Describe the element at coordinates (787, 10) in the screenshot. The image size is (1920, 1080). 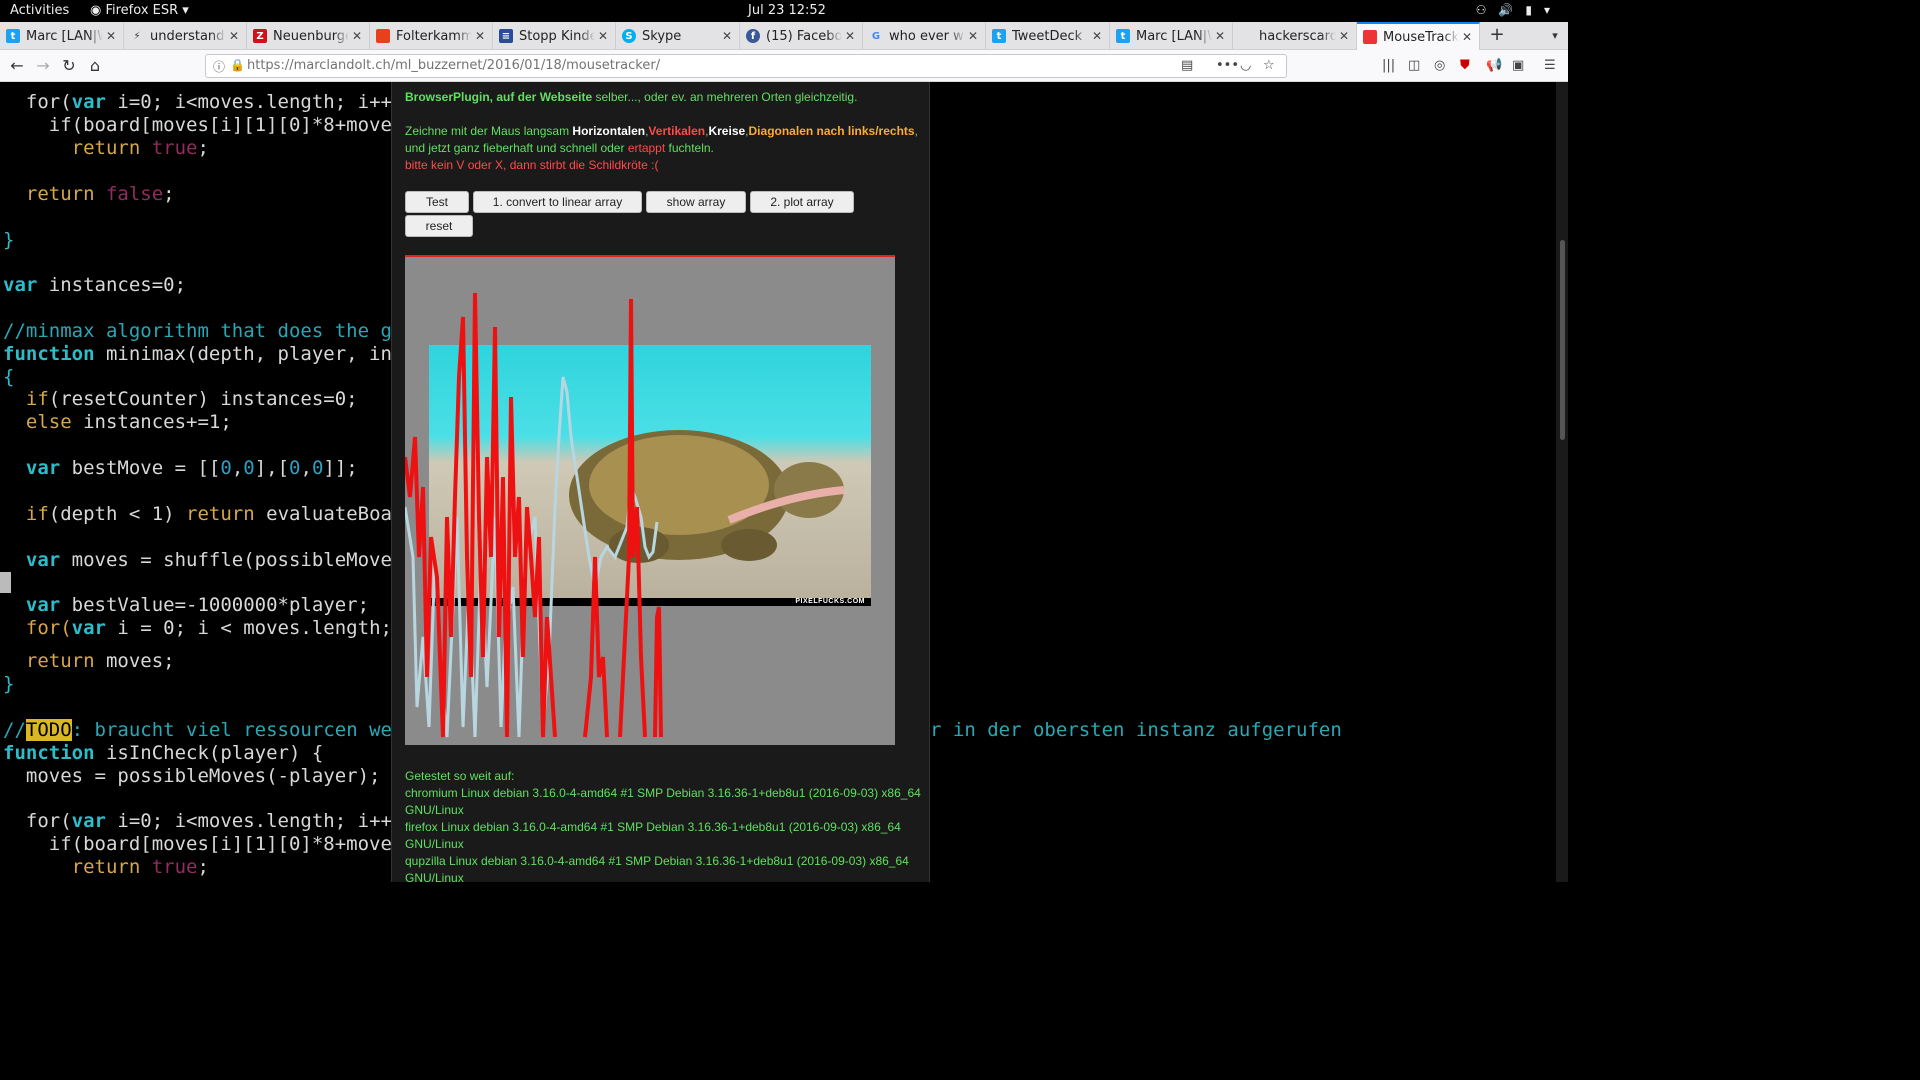
I see `clock: Jul 23 12:52` at that location.